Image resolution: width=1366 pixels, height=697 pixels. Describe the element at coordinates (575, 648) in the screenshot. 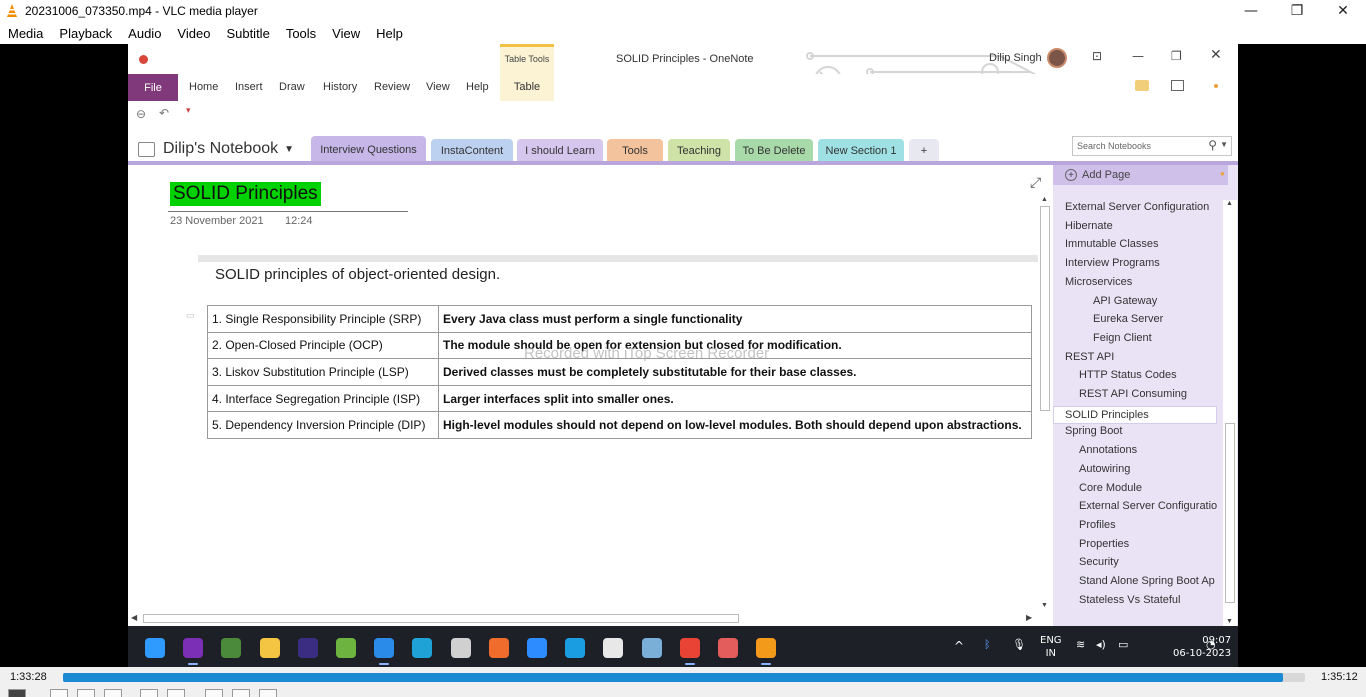

I see `edge-icon` at that location.